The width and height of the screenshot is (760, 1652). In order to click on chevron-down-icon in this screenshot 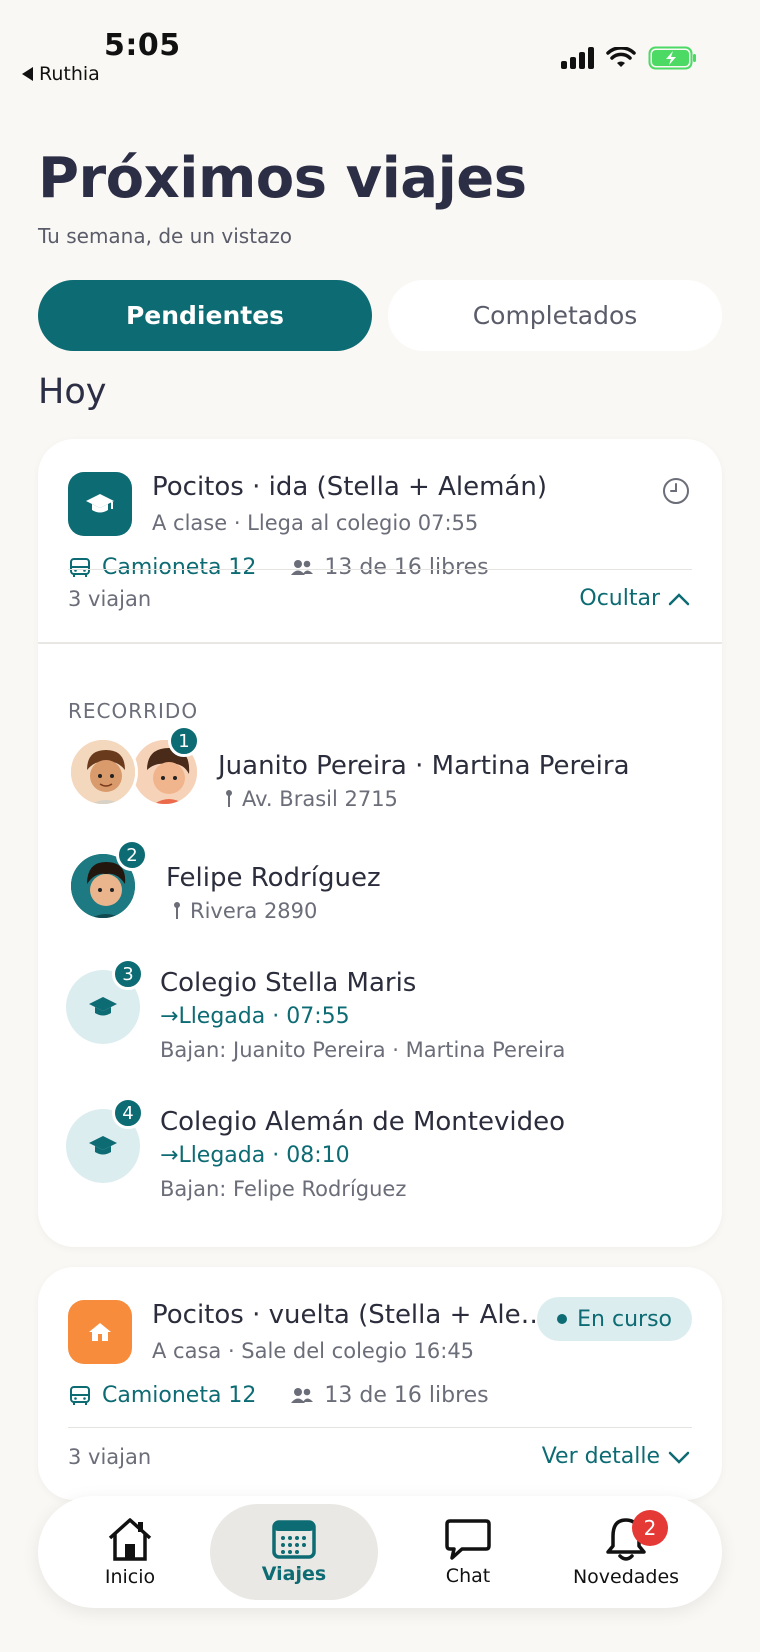, I will do `click(679, 1457)`.